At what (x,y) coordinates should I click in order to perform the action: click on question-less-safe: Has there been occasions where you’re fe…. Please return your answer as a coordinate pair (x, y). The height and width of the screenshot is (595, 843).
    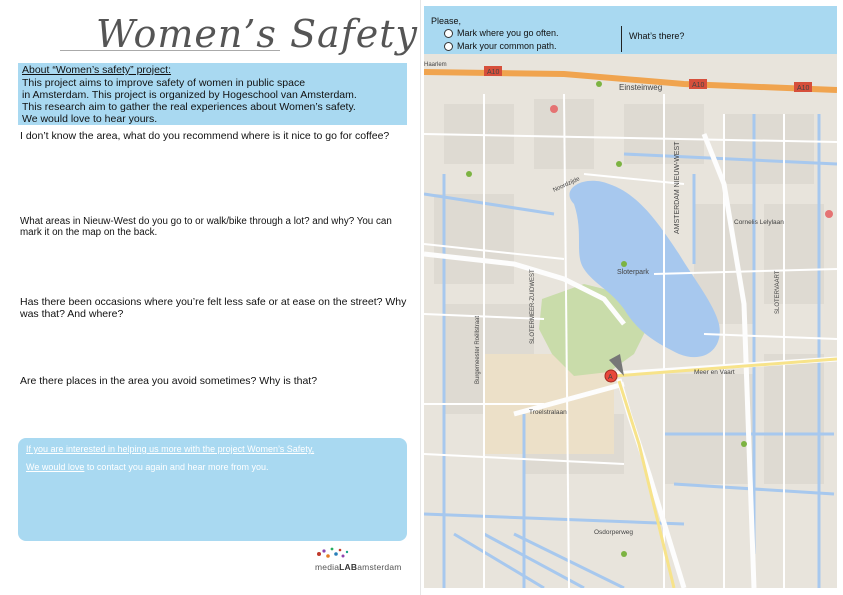
    Looking at the image, I should click on (217, 308).